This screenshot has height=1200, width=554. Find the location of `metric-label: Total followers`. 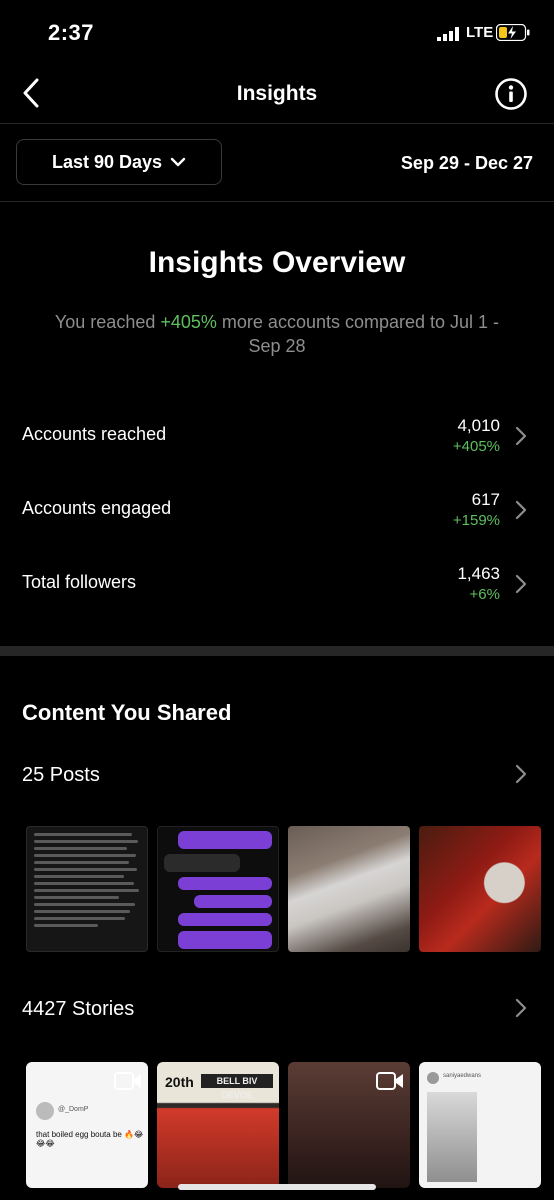

metric-label: Total followers is located at coordinates (79, 582).